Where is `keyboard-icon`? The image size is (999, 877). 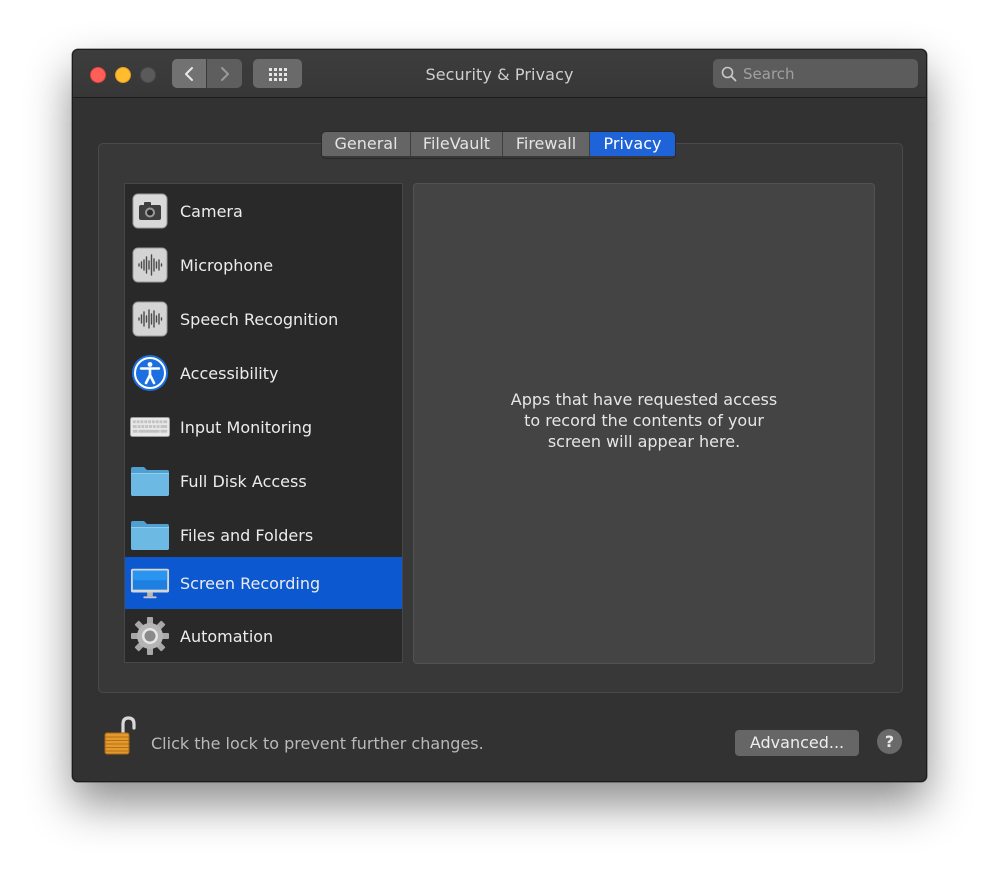
keyboard-icon is located at coordinates (150, 427).